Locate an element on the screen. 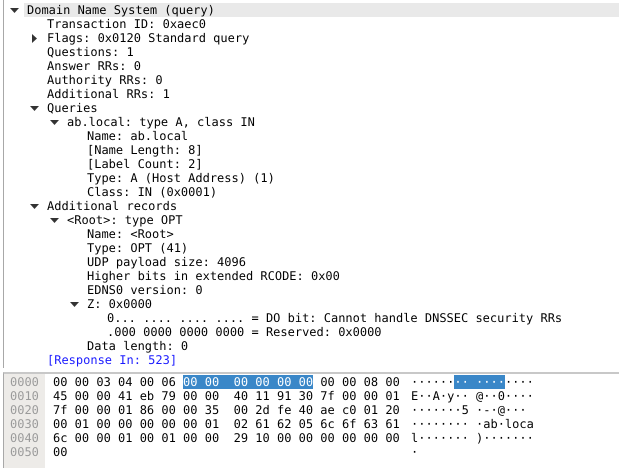 Image resolution: width=619 pixels, height=473 pixels. tree-item-label: Additional RRs: 1 is located at coordinates (331, 94).